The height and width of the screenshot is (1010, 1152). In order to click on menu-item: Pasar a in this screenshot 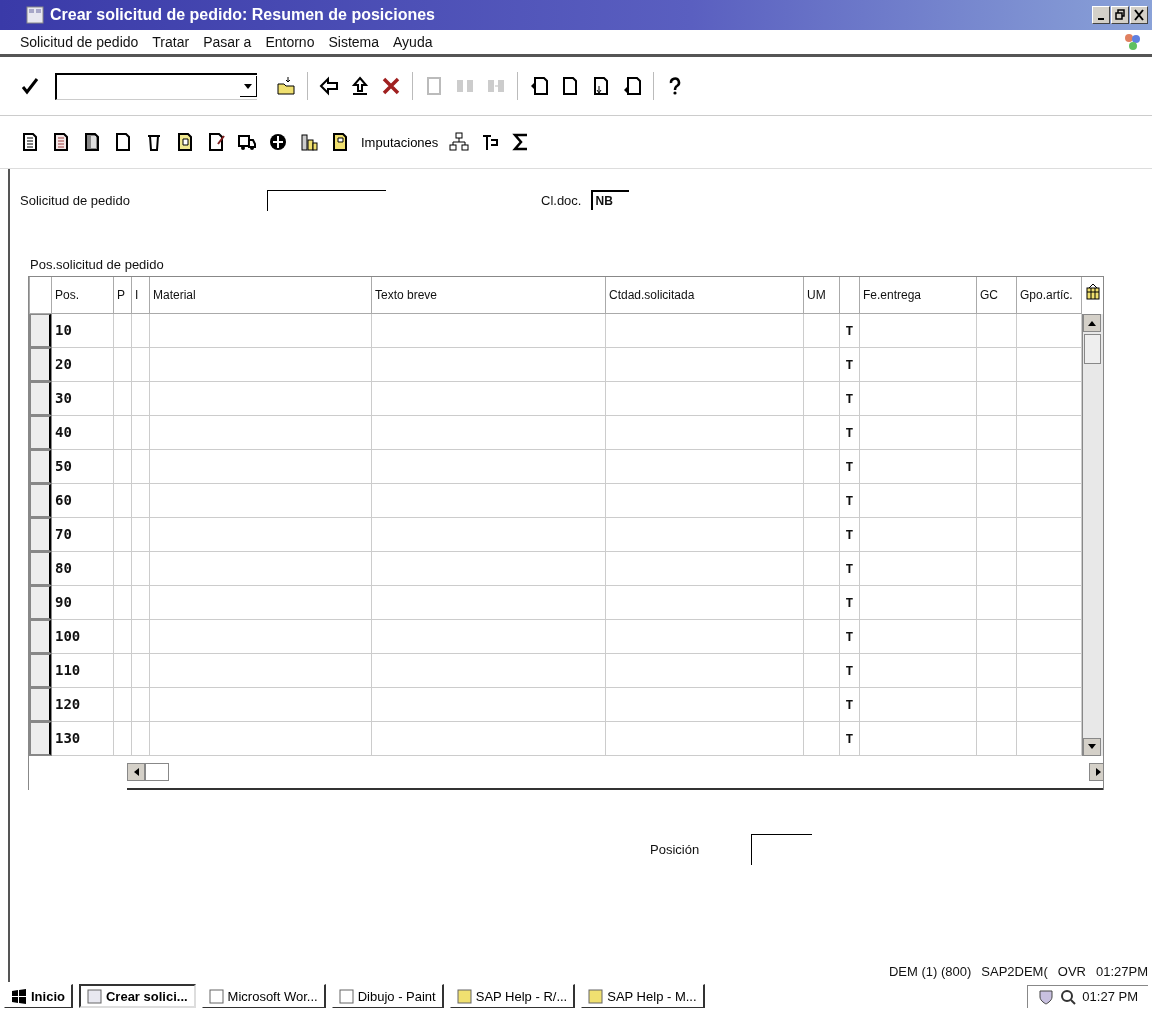, I will do `click(227, 42)`.